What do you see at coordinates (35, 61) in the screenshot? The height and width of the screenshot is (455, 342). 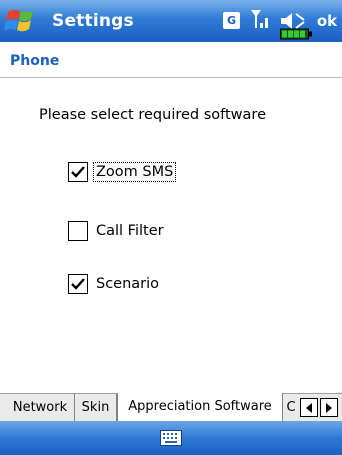 I see `section-title: Phone` at bounding box center [35, 61].